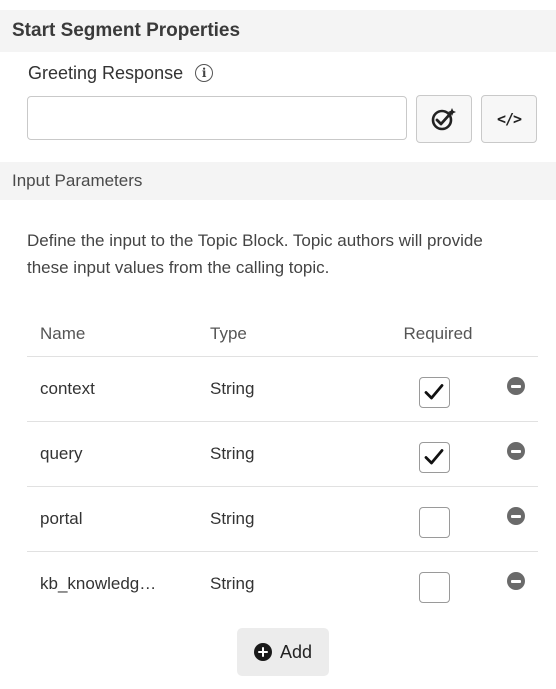 The height and width of the screenshot is (689, 556). What do you see at coordinates (262, 652) in the screenshot?
I see `plus-circle-icon` at bounding box center [262, 652].